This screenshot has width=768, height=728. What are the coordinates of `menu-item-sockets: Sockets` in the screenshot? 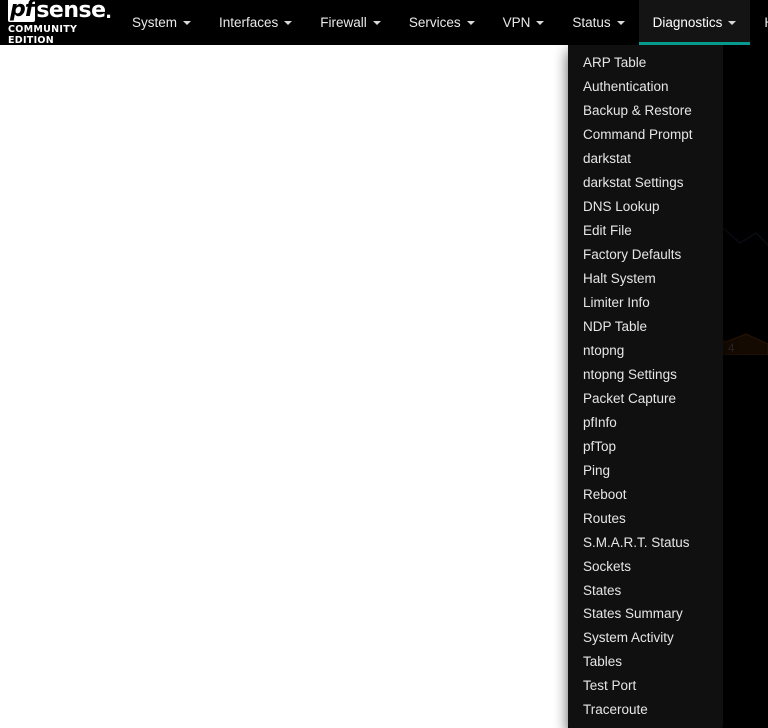 It's located at (645, 566).